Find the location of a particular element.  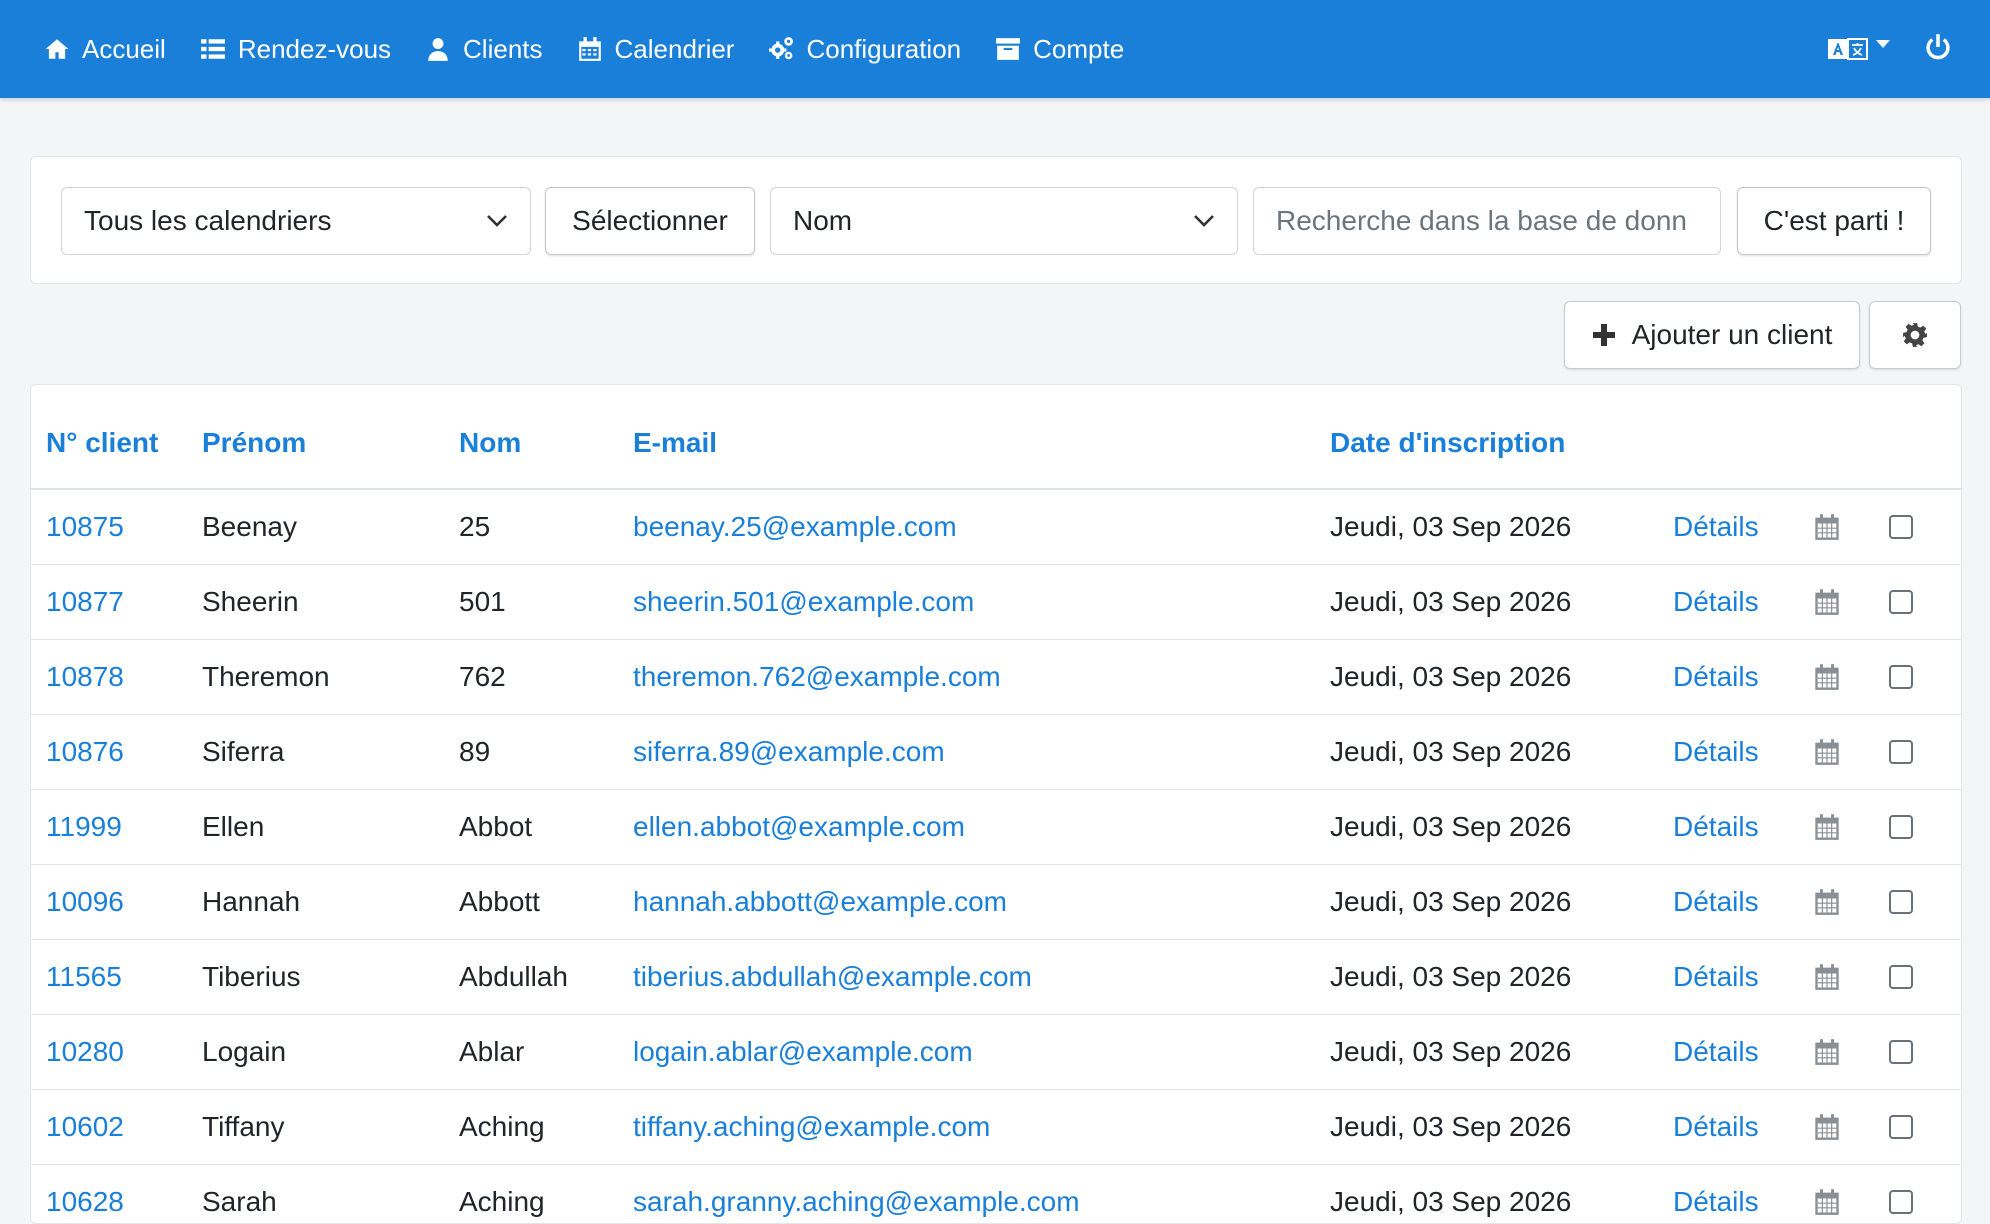

client-last-name: Abdullah is located at coordinates (546, 977).